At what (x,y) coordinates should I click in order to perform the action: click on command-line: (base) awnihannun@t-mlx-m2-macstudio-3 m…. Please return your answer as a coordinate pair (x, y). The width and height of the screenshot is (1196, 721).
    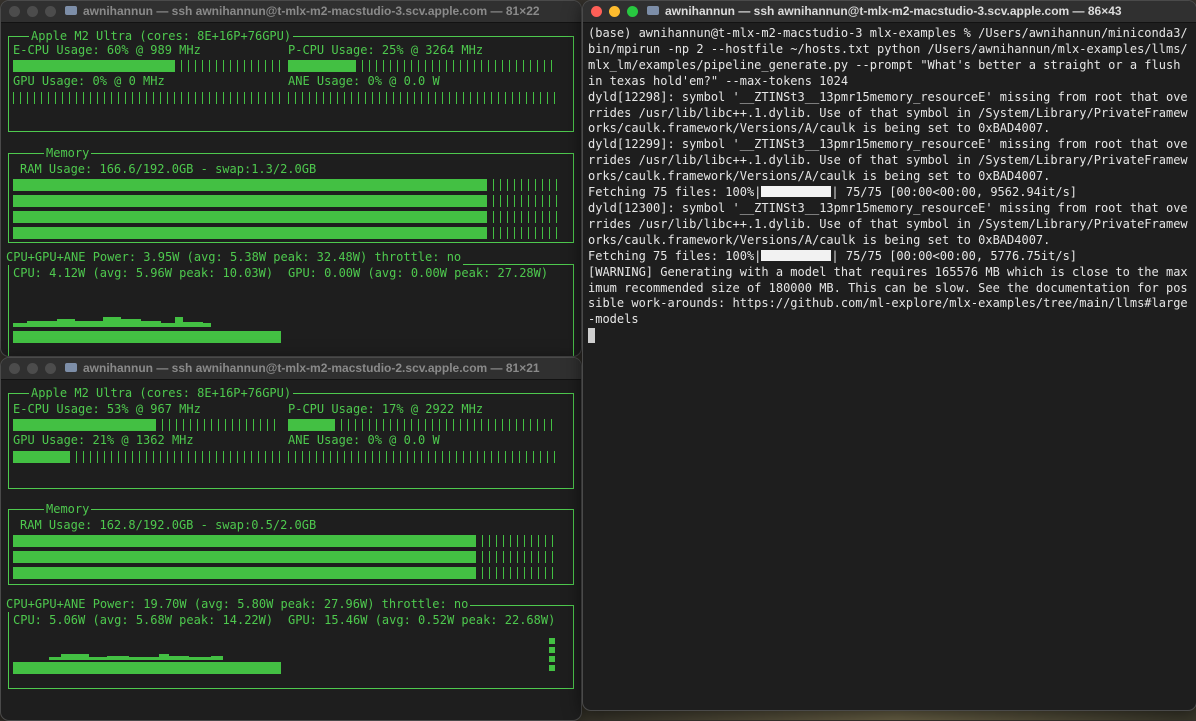
    Looking at the image, I should click on (888, 57).